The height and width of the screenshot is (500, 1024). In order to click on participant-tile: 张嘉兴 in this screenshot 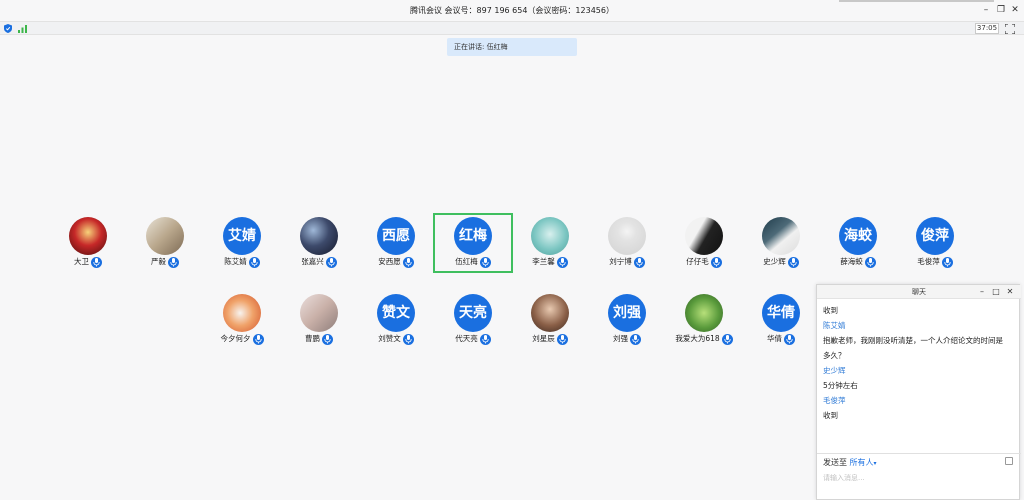, I will do `click(319, 243)`.